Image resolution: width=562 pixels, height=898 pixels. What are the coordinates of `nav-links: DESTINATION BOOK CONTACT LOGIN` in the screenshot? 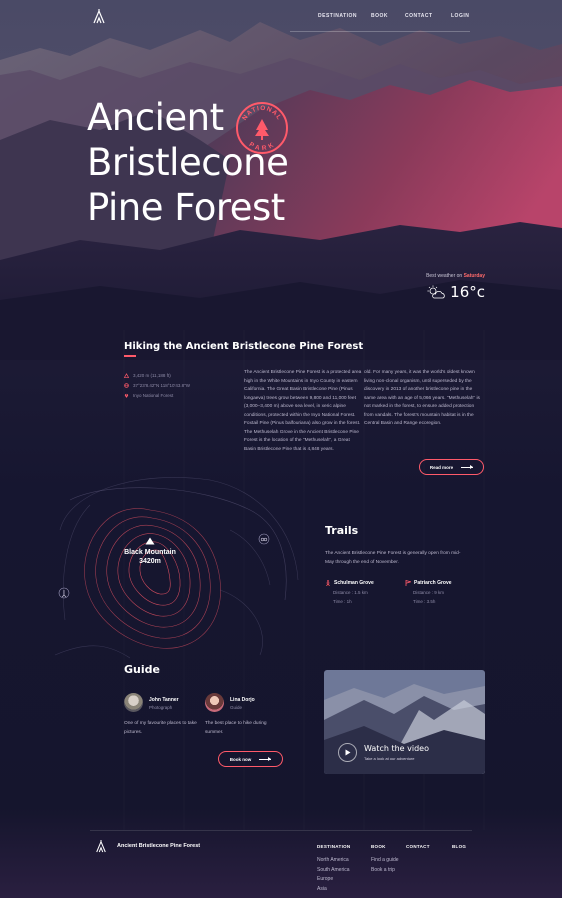 It's located at (393, 16).